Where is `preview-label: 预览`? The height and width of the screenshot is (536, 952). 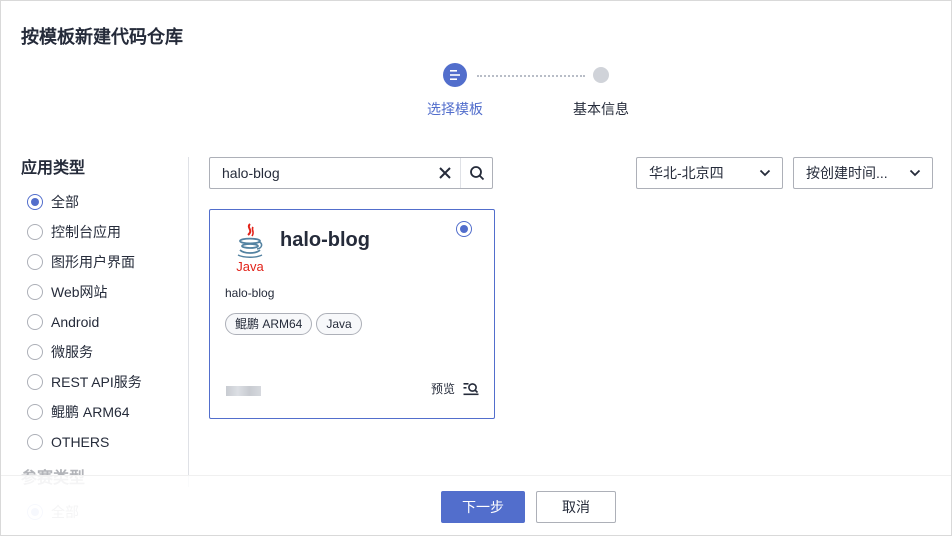
preview-label: 预览 is located at coordinates (442, 389).